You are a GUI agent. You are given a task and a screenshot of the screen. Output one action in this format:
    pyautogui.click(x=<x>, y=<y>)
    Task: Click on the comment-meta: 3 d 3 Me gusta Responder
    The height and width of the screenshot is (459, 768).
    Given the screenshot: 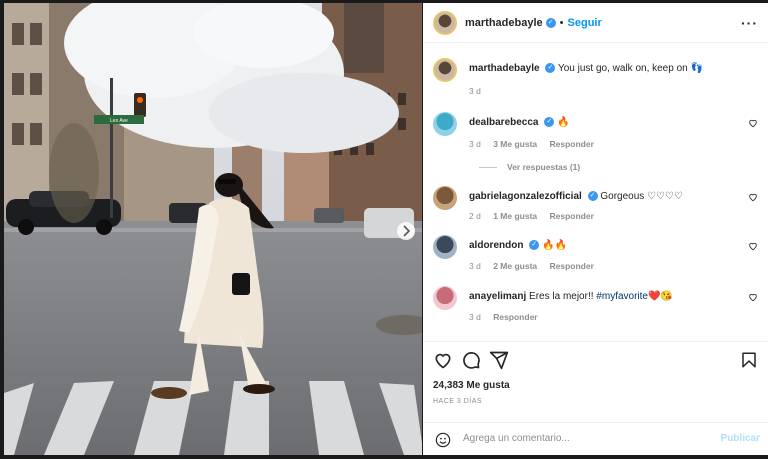 What is the action you would take?
    pyautogui.click(x=536, y=144)
    